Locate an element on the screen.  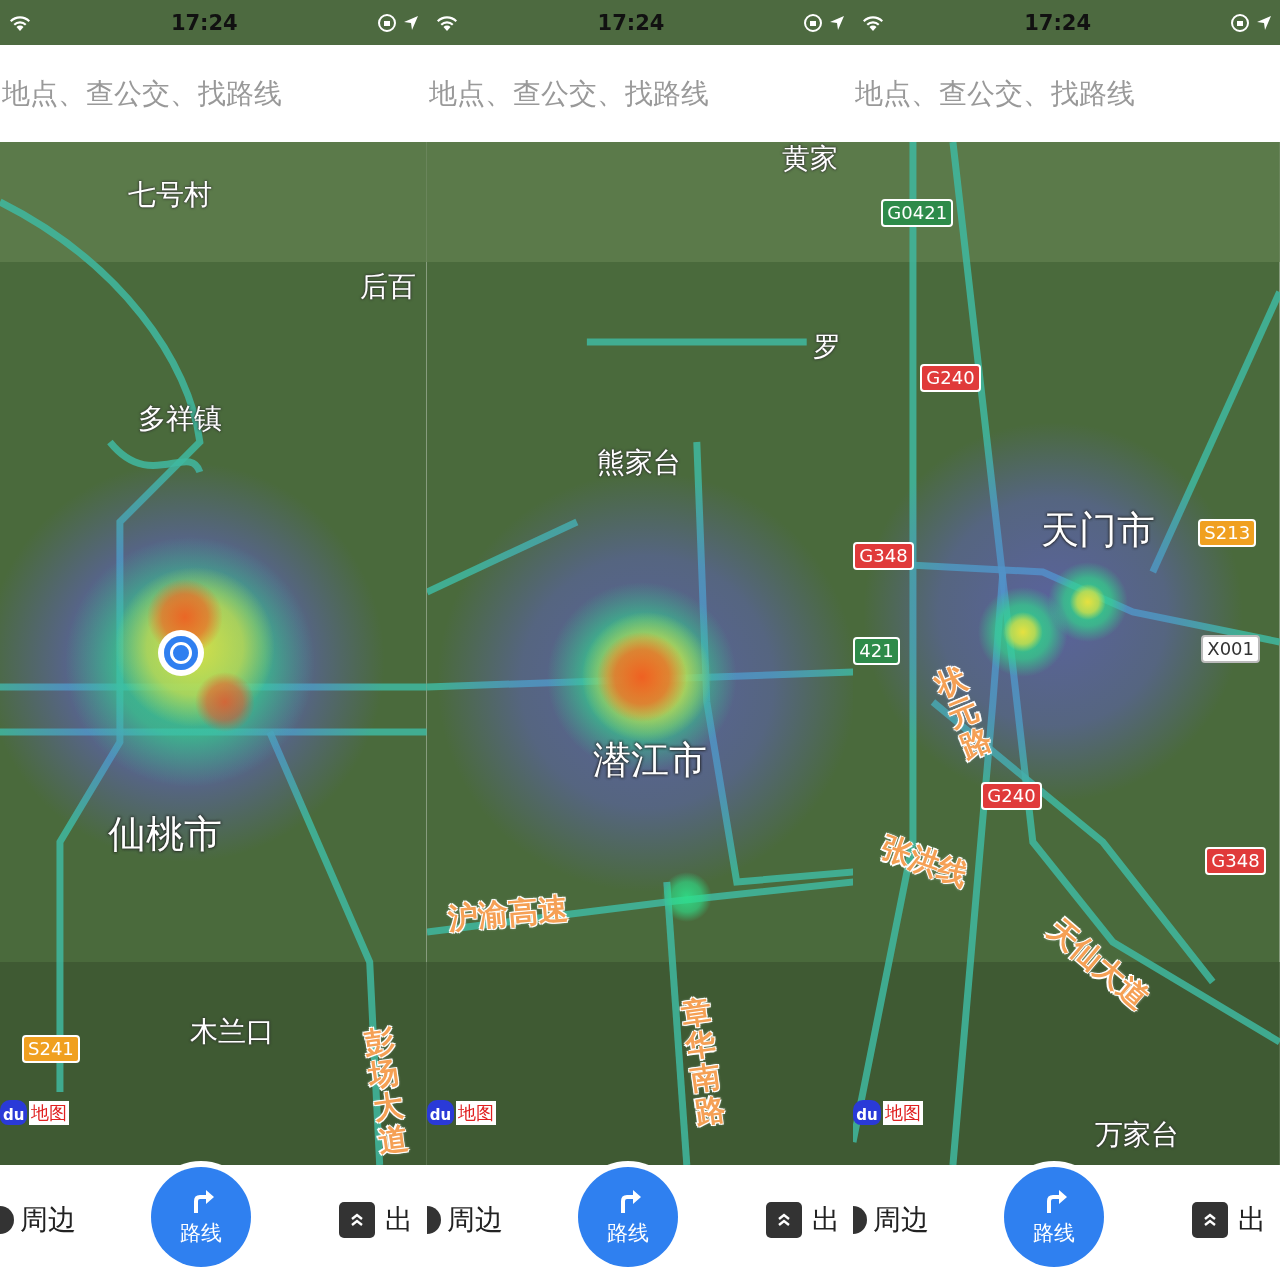
place-label: 熊家台 is located at coordinates (638, 463).